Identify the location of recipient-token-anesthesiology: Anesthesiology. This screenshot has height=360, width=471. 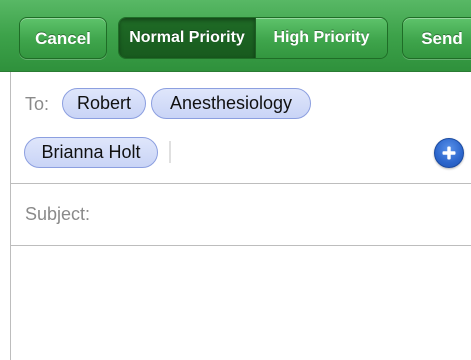
(231, 103).